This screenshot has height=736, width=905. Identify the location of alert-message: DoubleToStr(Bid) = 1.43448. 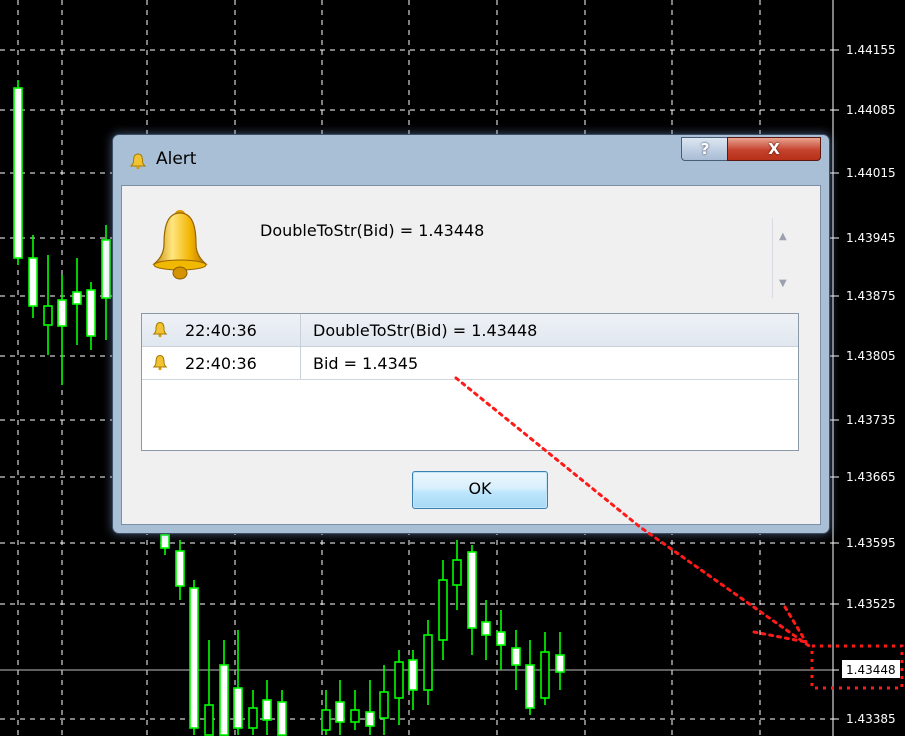
(372, 230).